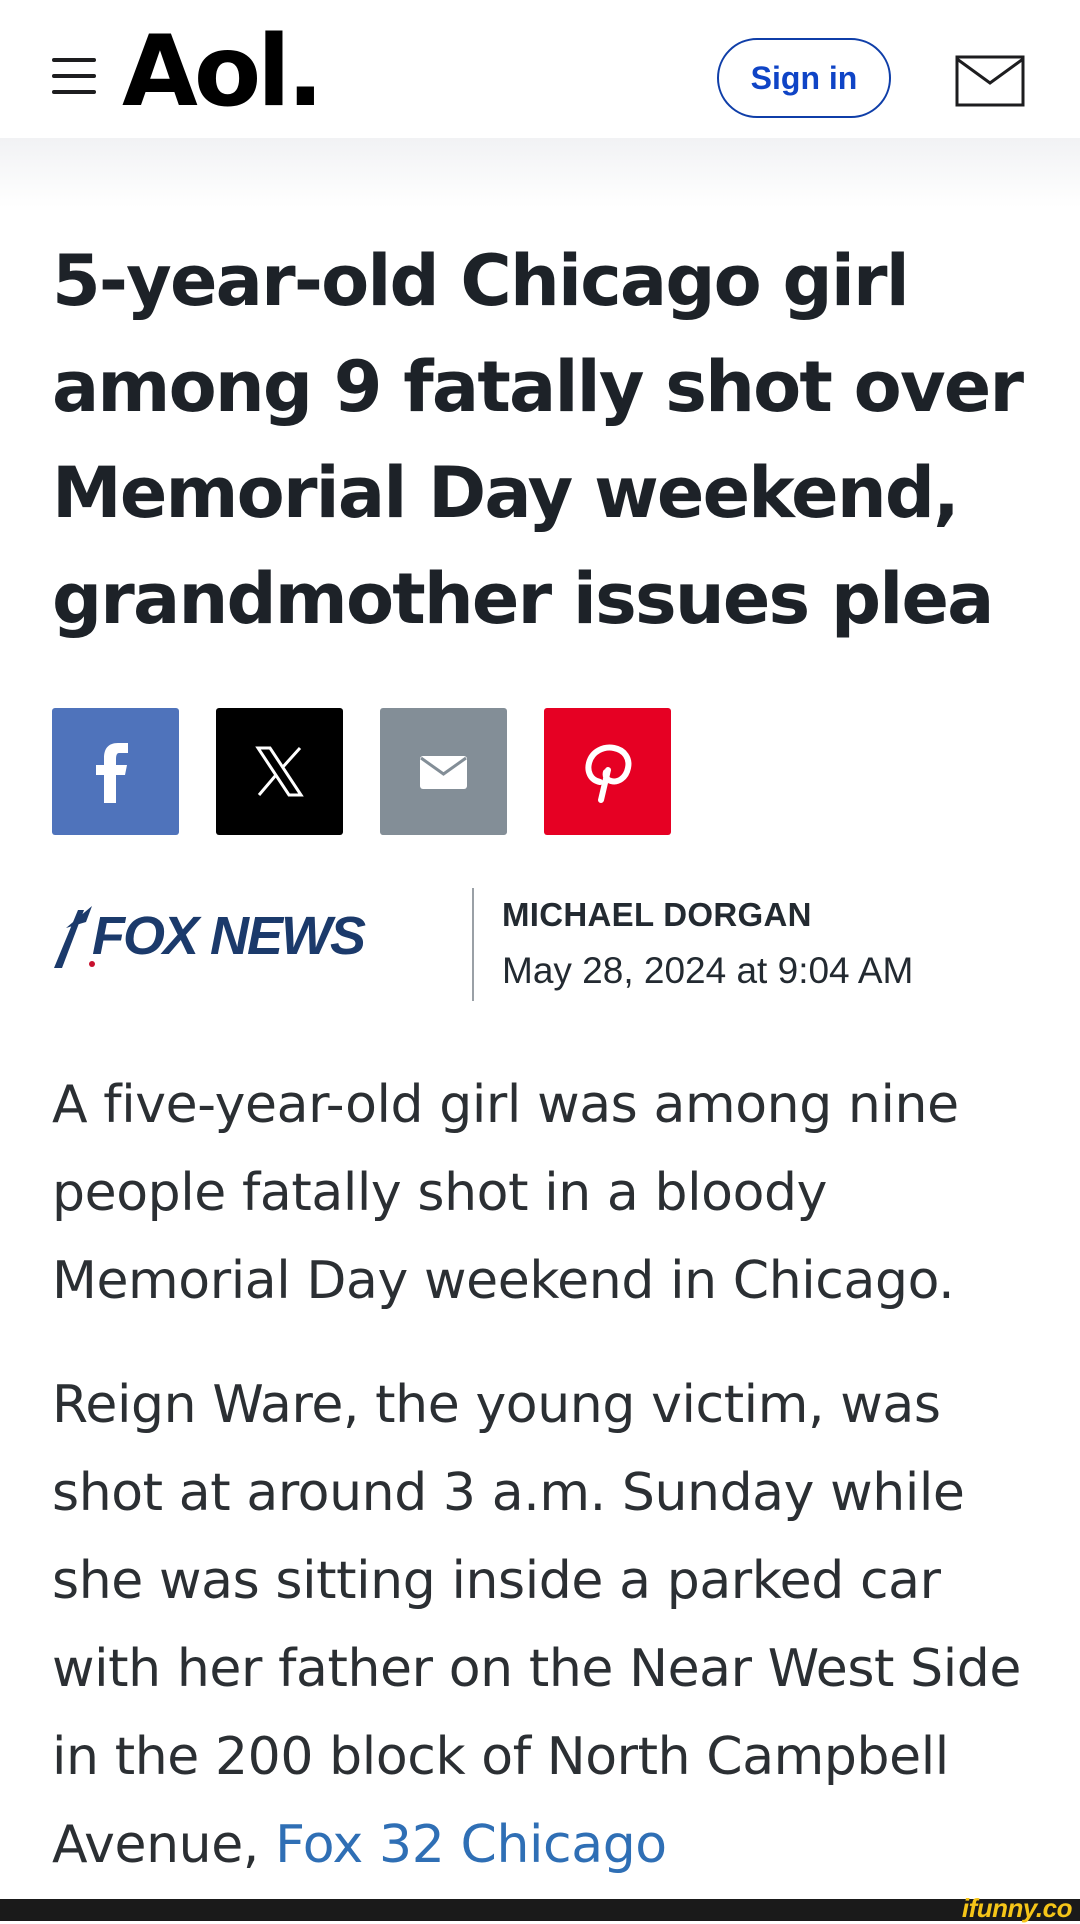 This screenshot has width=1080, height=1924. I want to click on ifunny-watermark: ifunny.co, so click(1017, 1908).